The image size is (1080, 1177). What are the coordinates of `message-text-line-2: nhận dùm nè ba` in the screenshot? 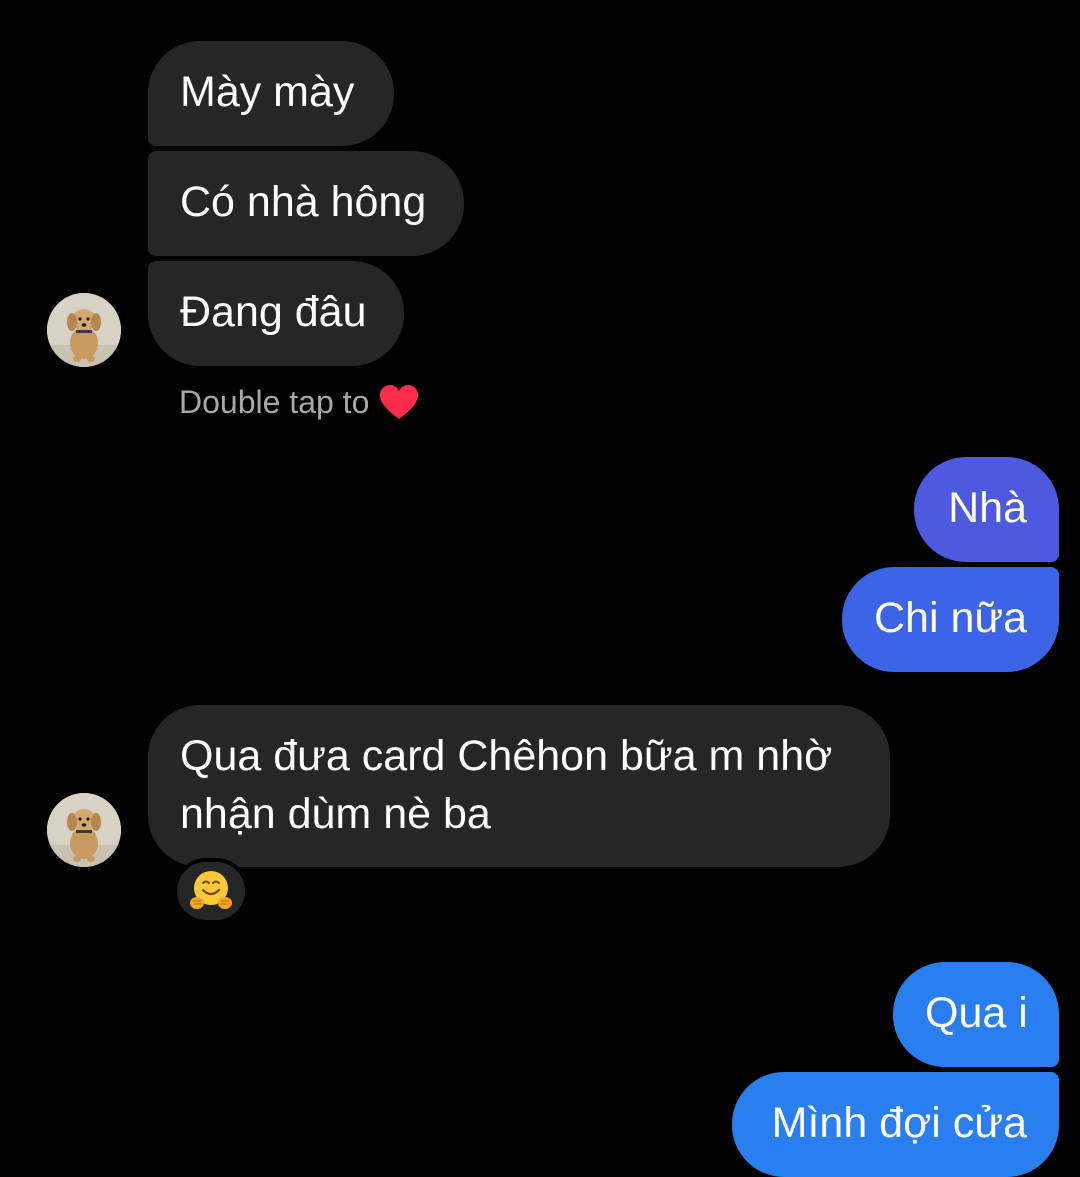 It's located at (335, 814).